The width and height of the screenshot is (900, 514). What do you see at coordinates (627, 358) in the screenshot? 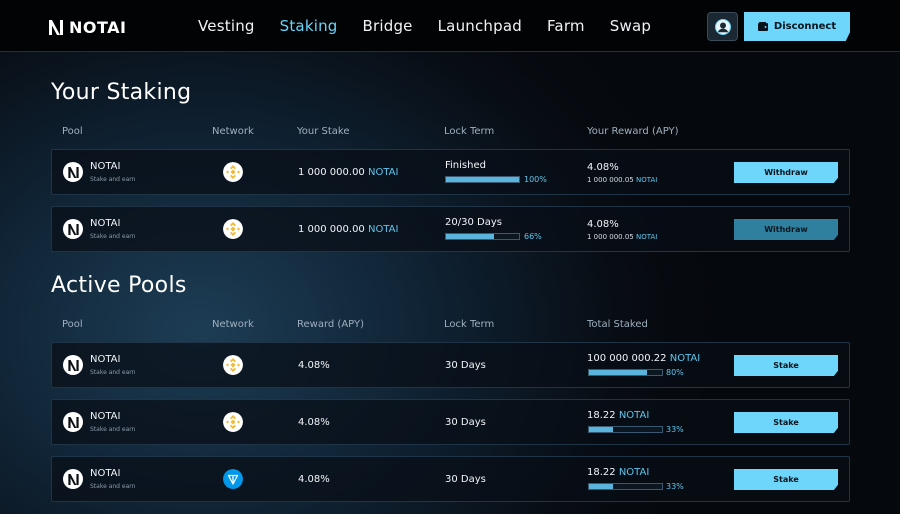
I see `total-value: 100 000 000.22` at bounding box center [627, 358].